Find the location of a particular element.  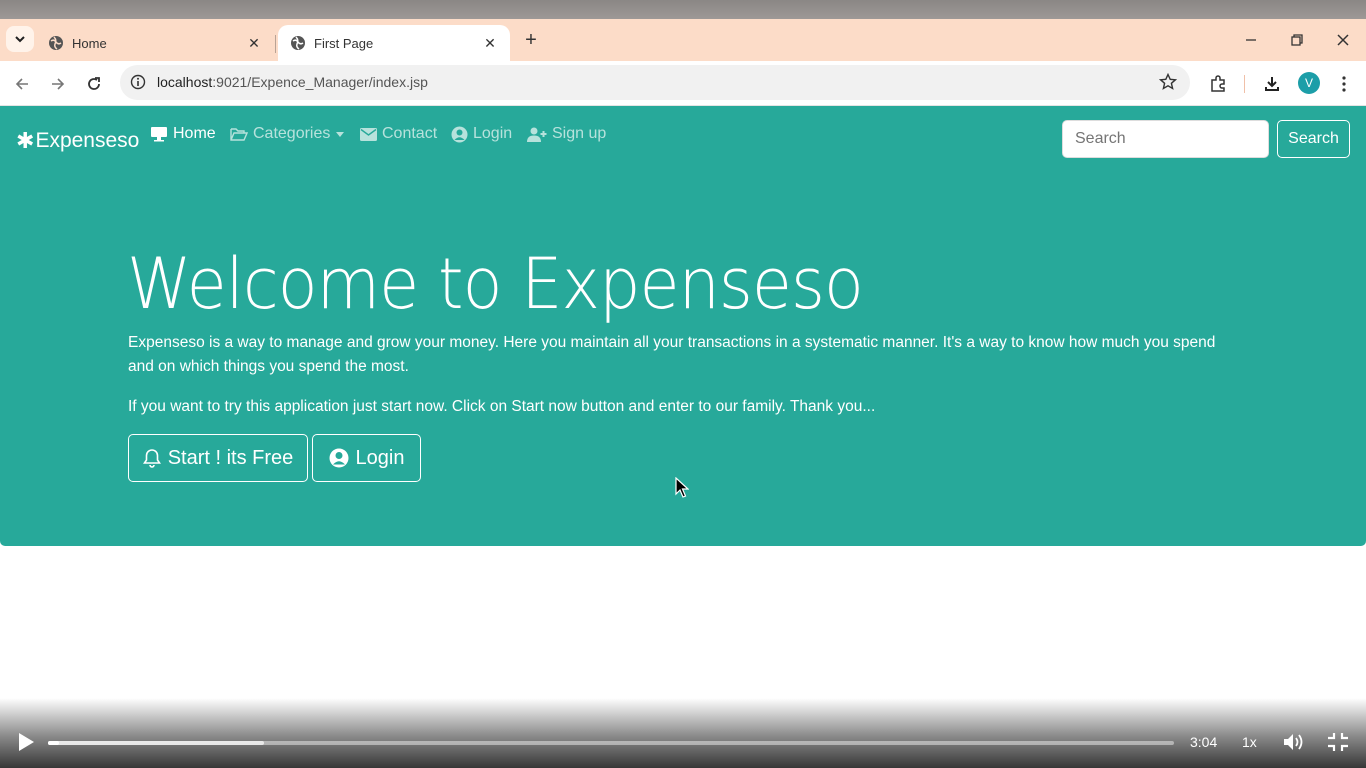

video-controls: 3:04 1x is located at coordinates (683, 733).